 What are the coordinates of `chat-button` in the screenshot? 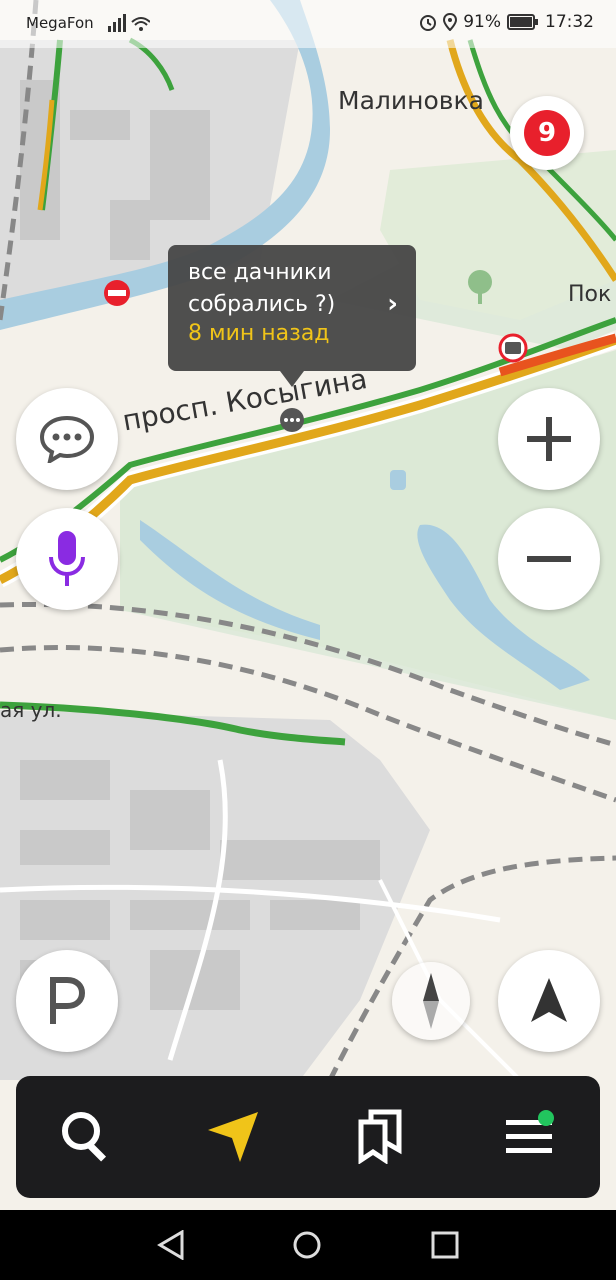 It's located at (67, 439).